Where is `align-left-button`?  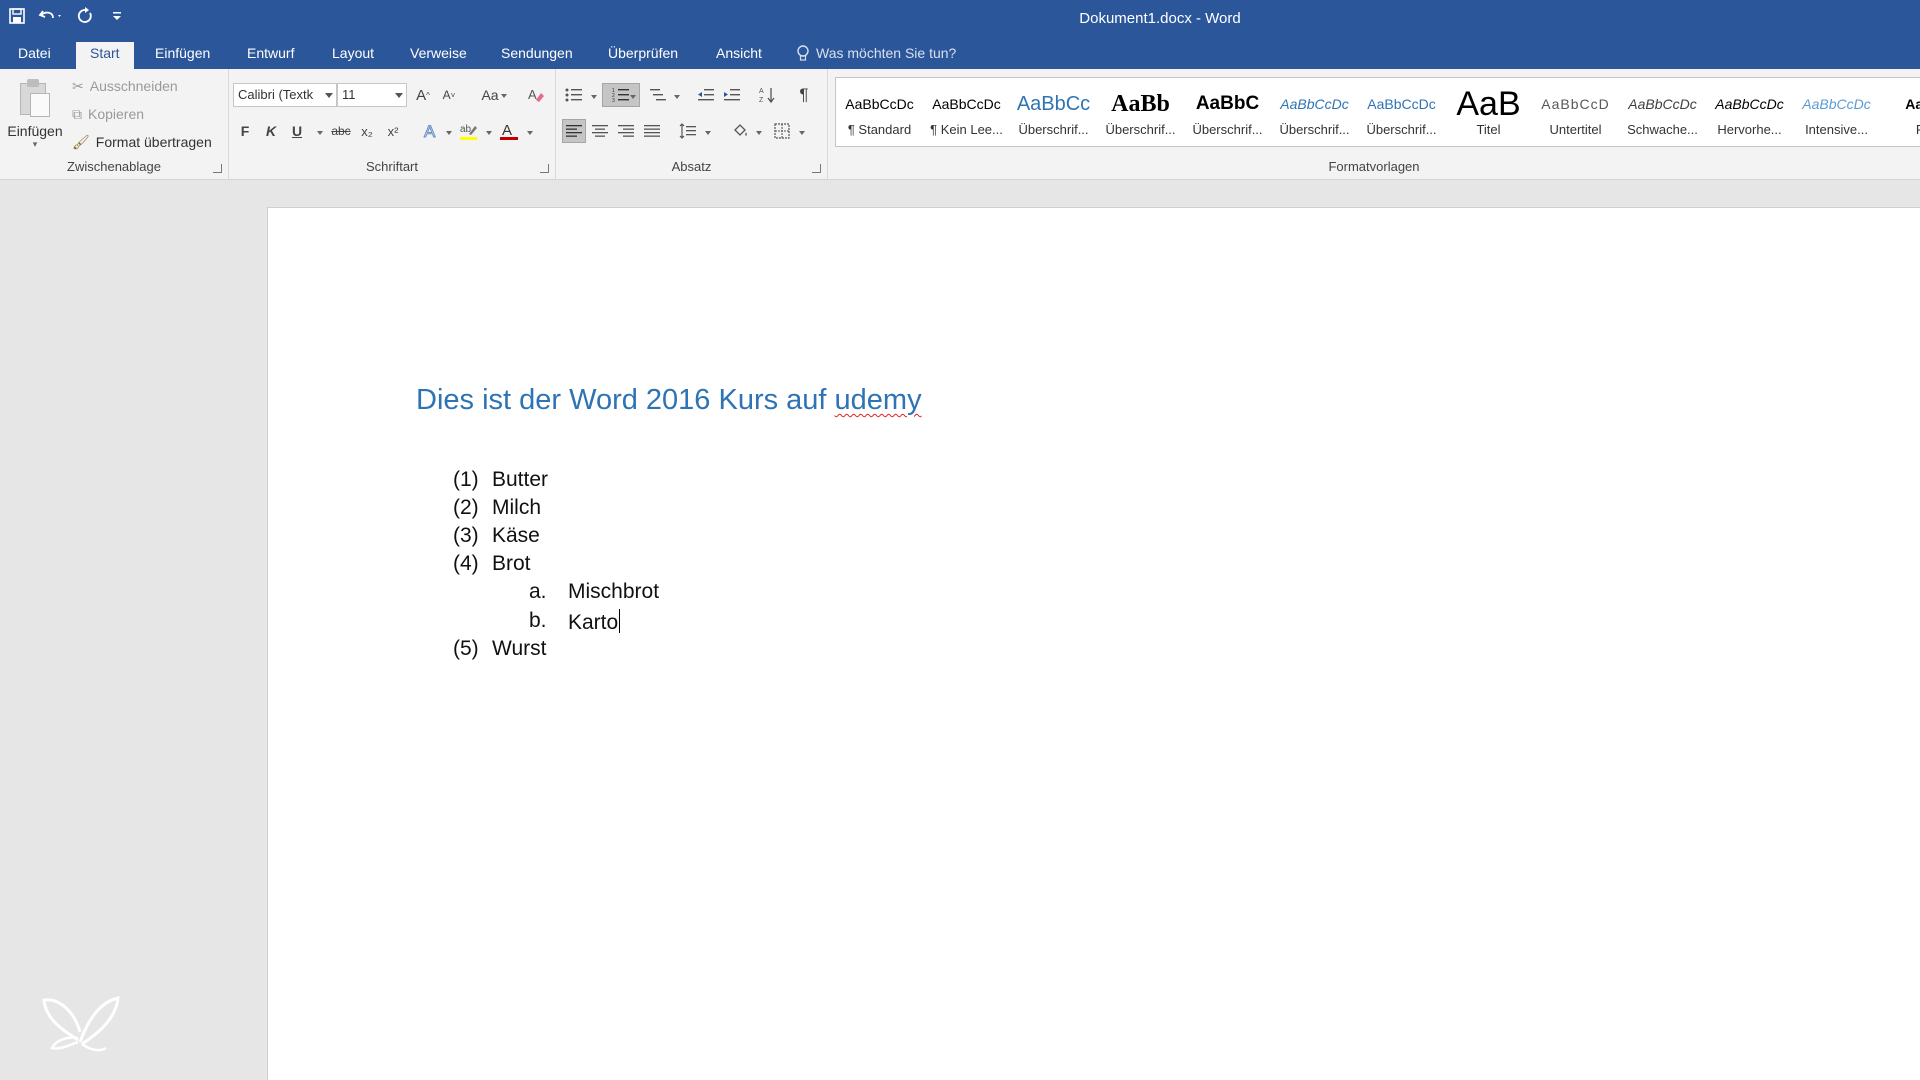 align-left-button is located at coordinates (574, 131).